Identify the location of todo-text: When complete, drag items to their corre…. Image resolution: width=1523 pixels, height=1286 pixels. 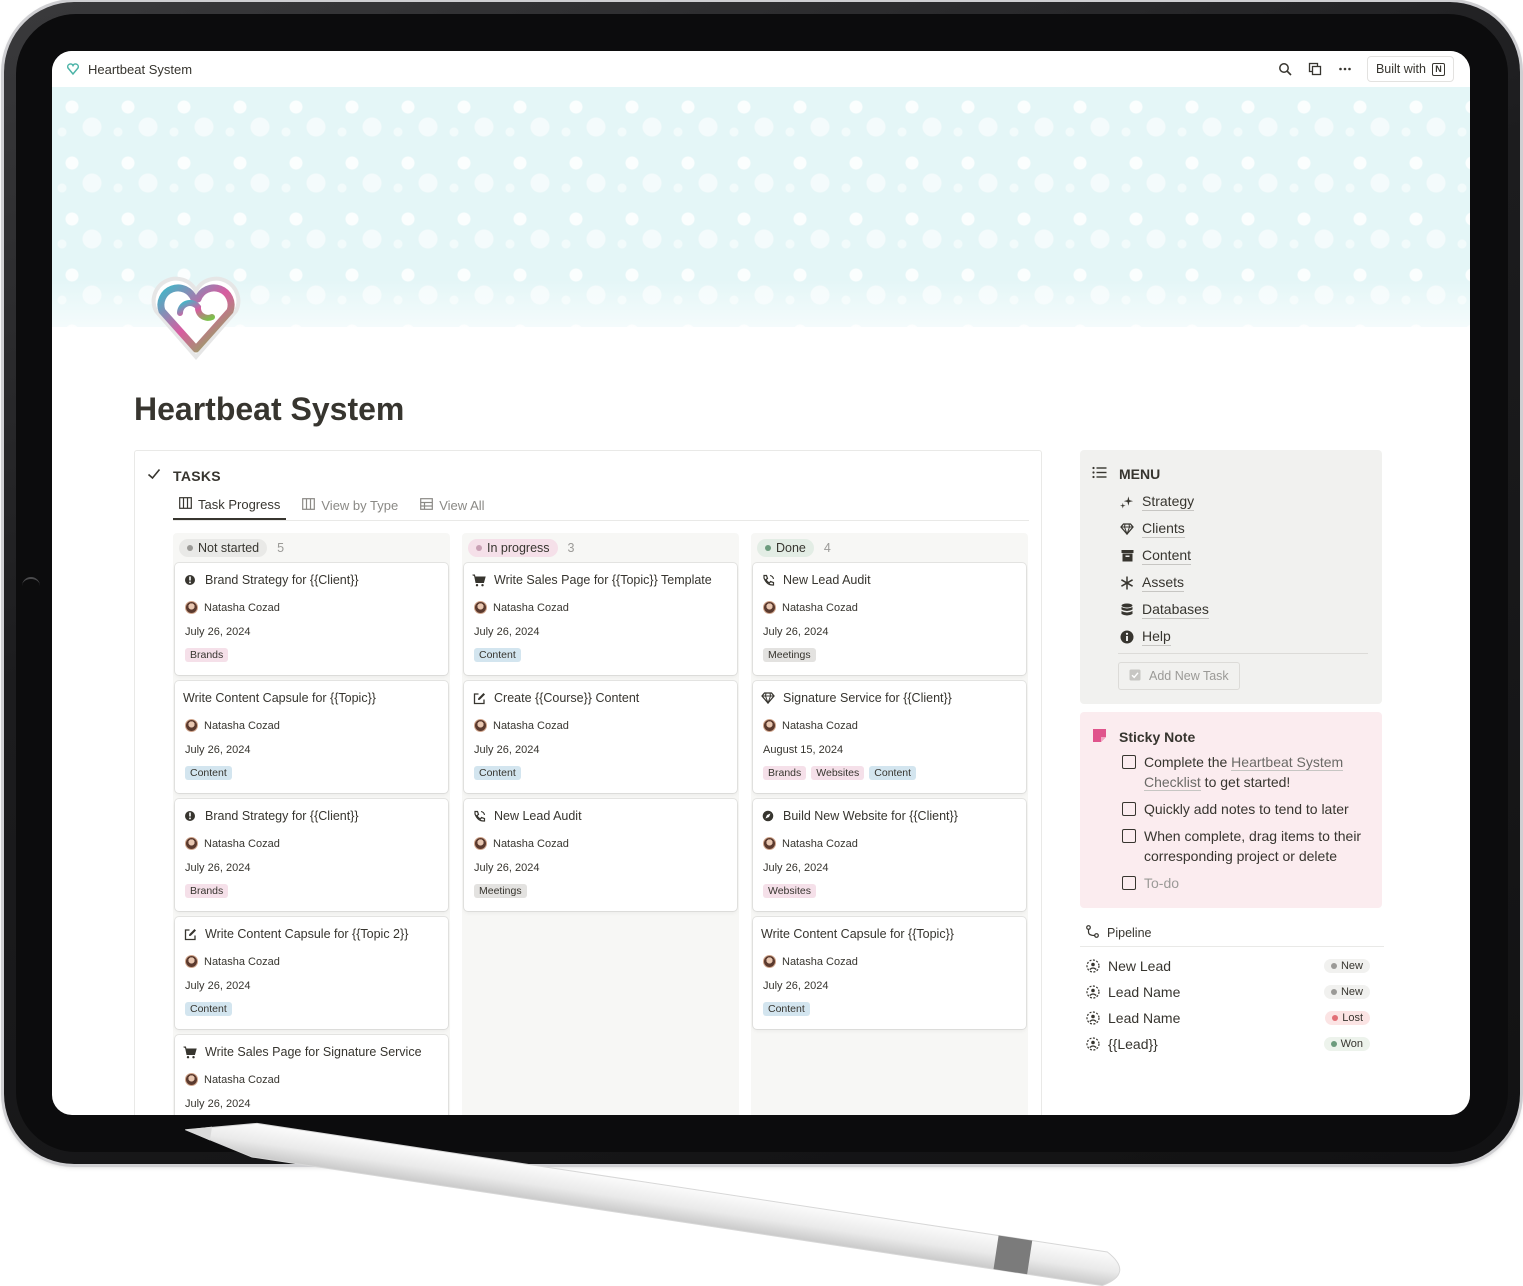
(1253, 846).